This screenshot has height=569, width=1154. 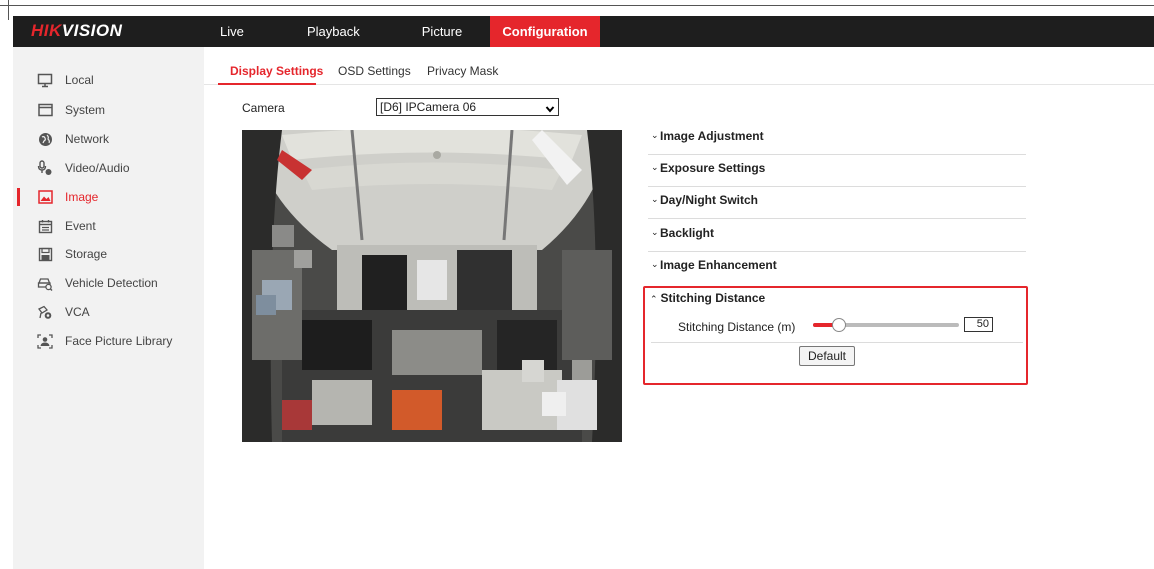 I want to click on tab-osd-settings: OSD Settings, so click(x=374, y=71).